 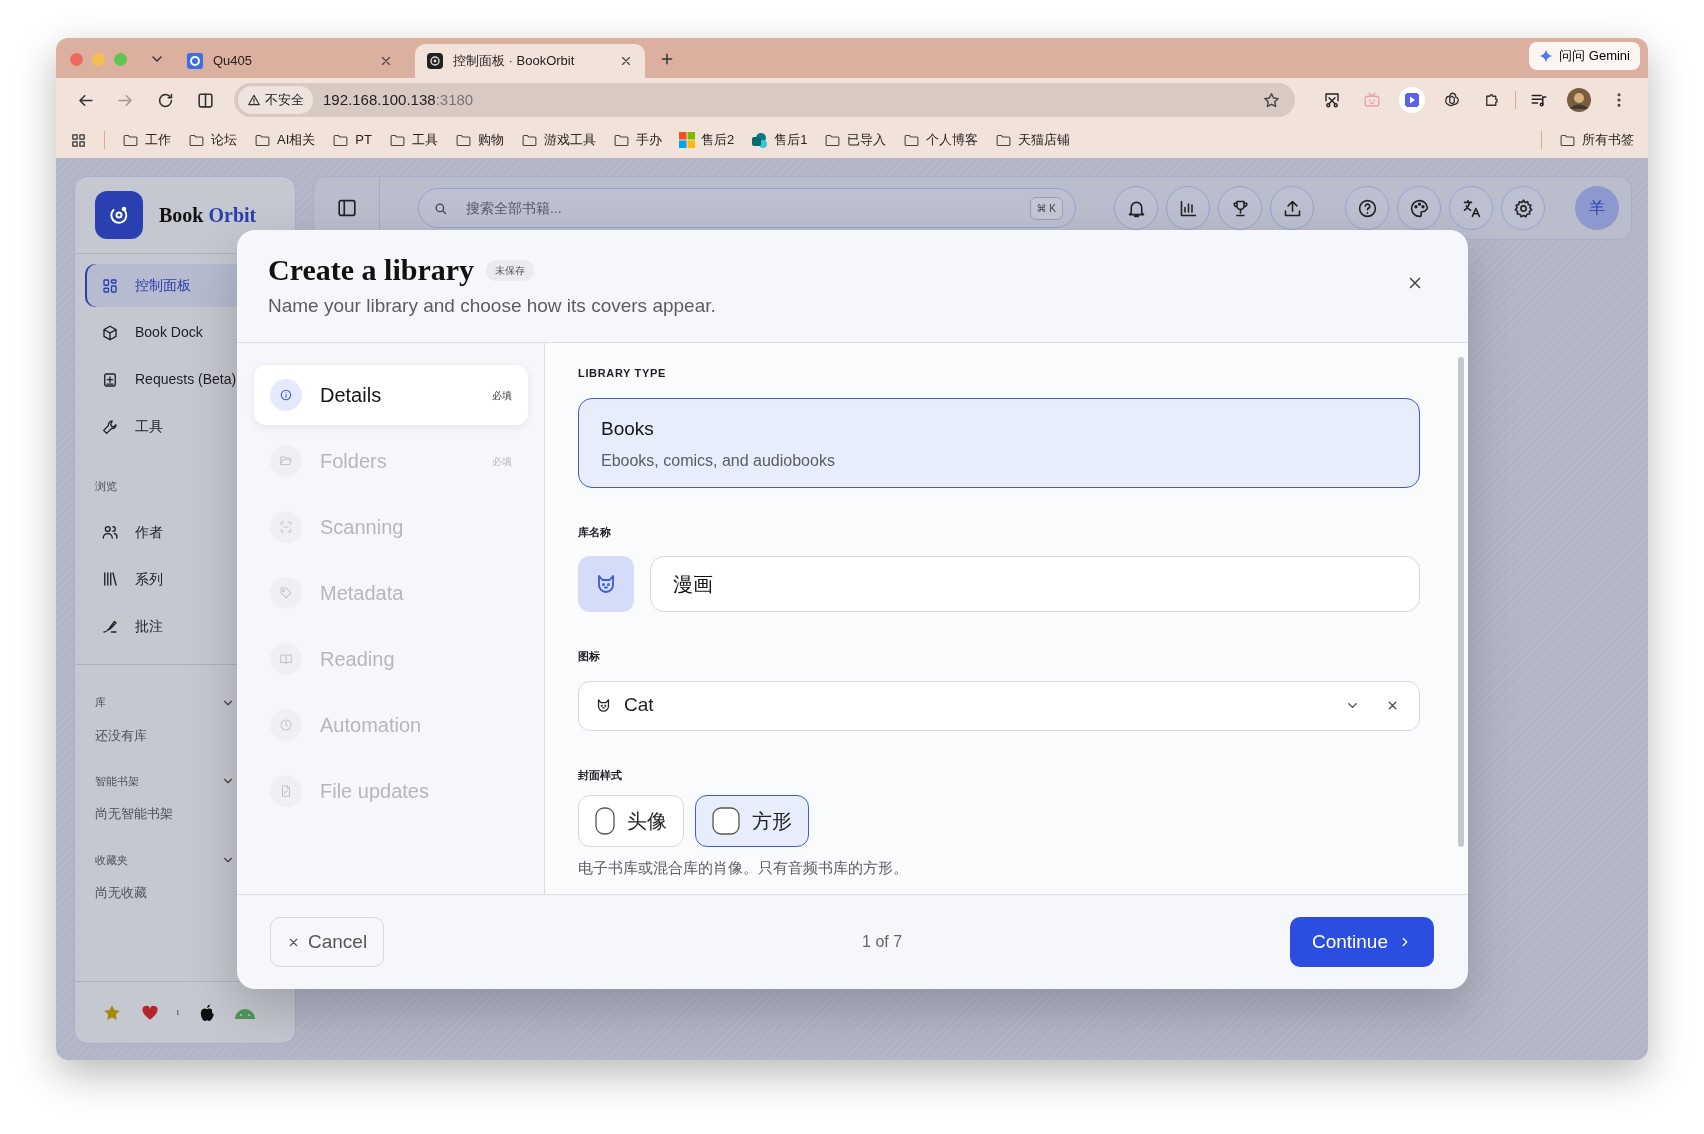 What do you see at coordinates (479, 140) in the screenshot?
I see `bookmark: 购物` at bounding box center [479, 140].